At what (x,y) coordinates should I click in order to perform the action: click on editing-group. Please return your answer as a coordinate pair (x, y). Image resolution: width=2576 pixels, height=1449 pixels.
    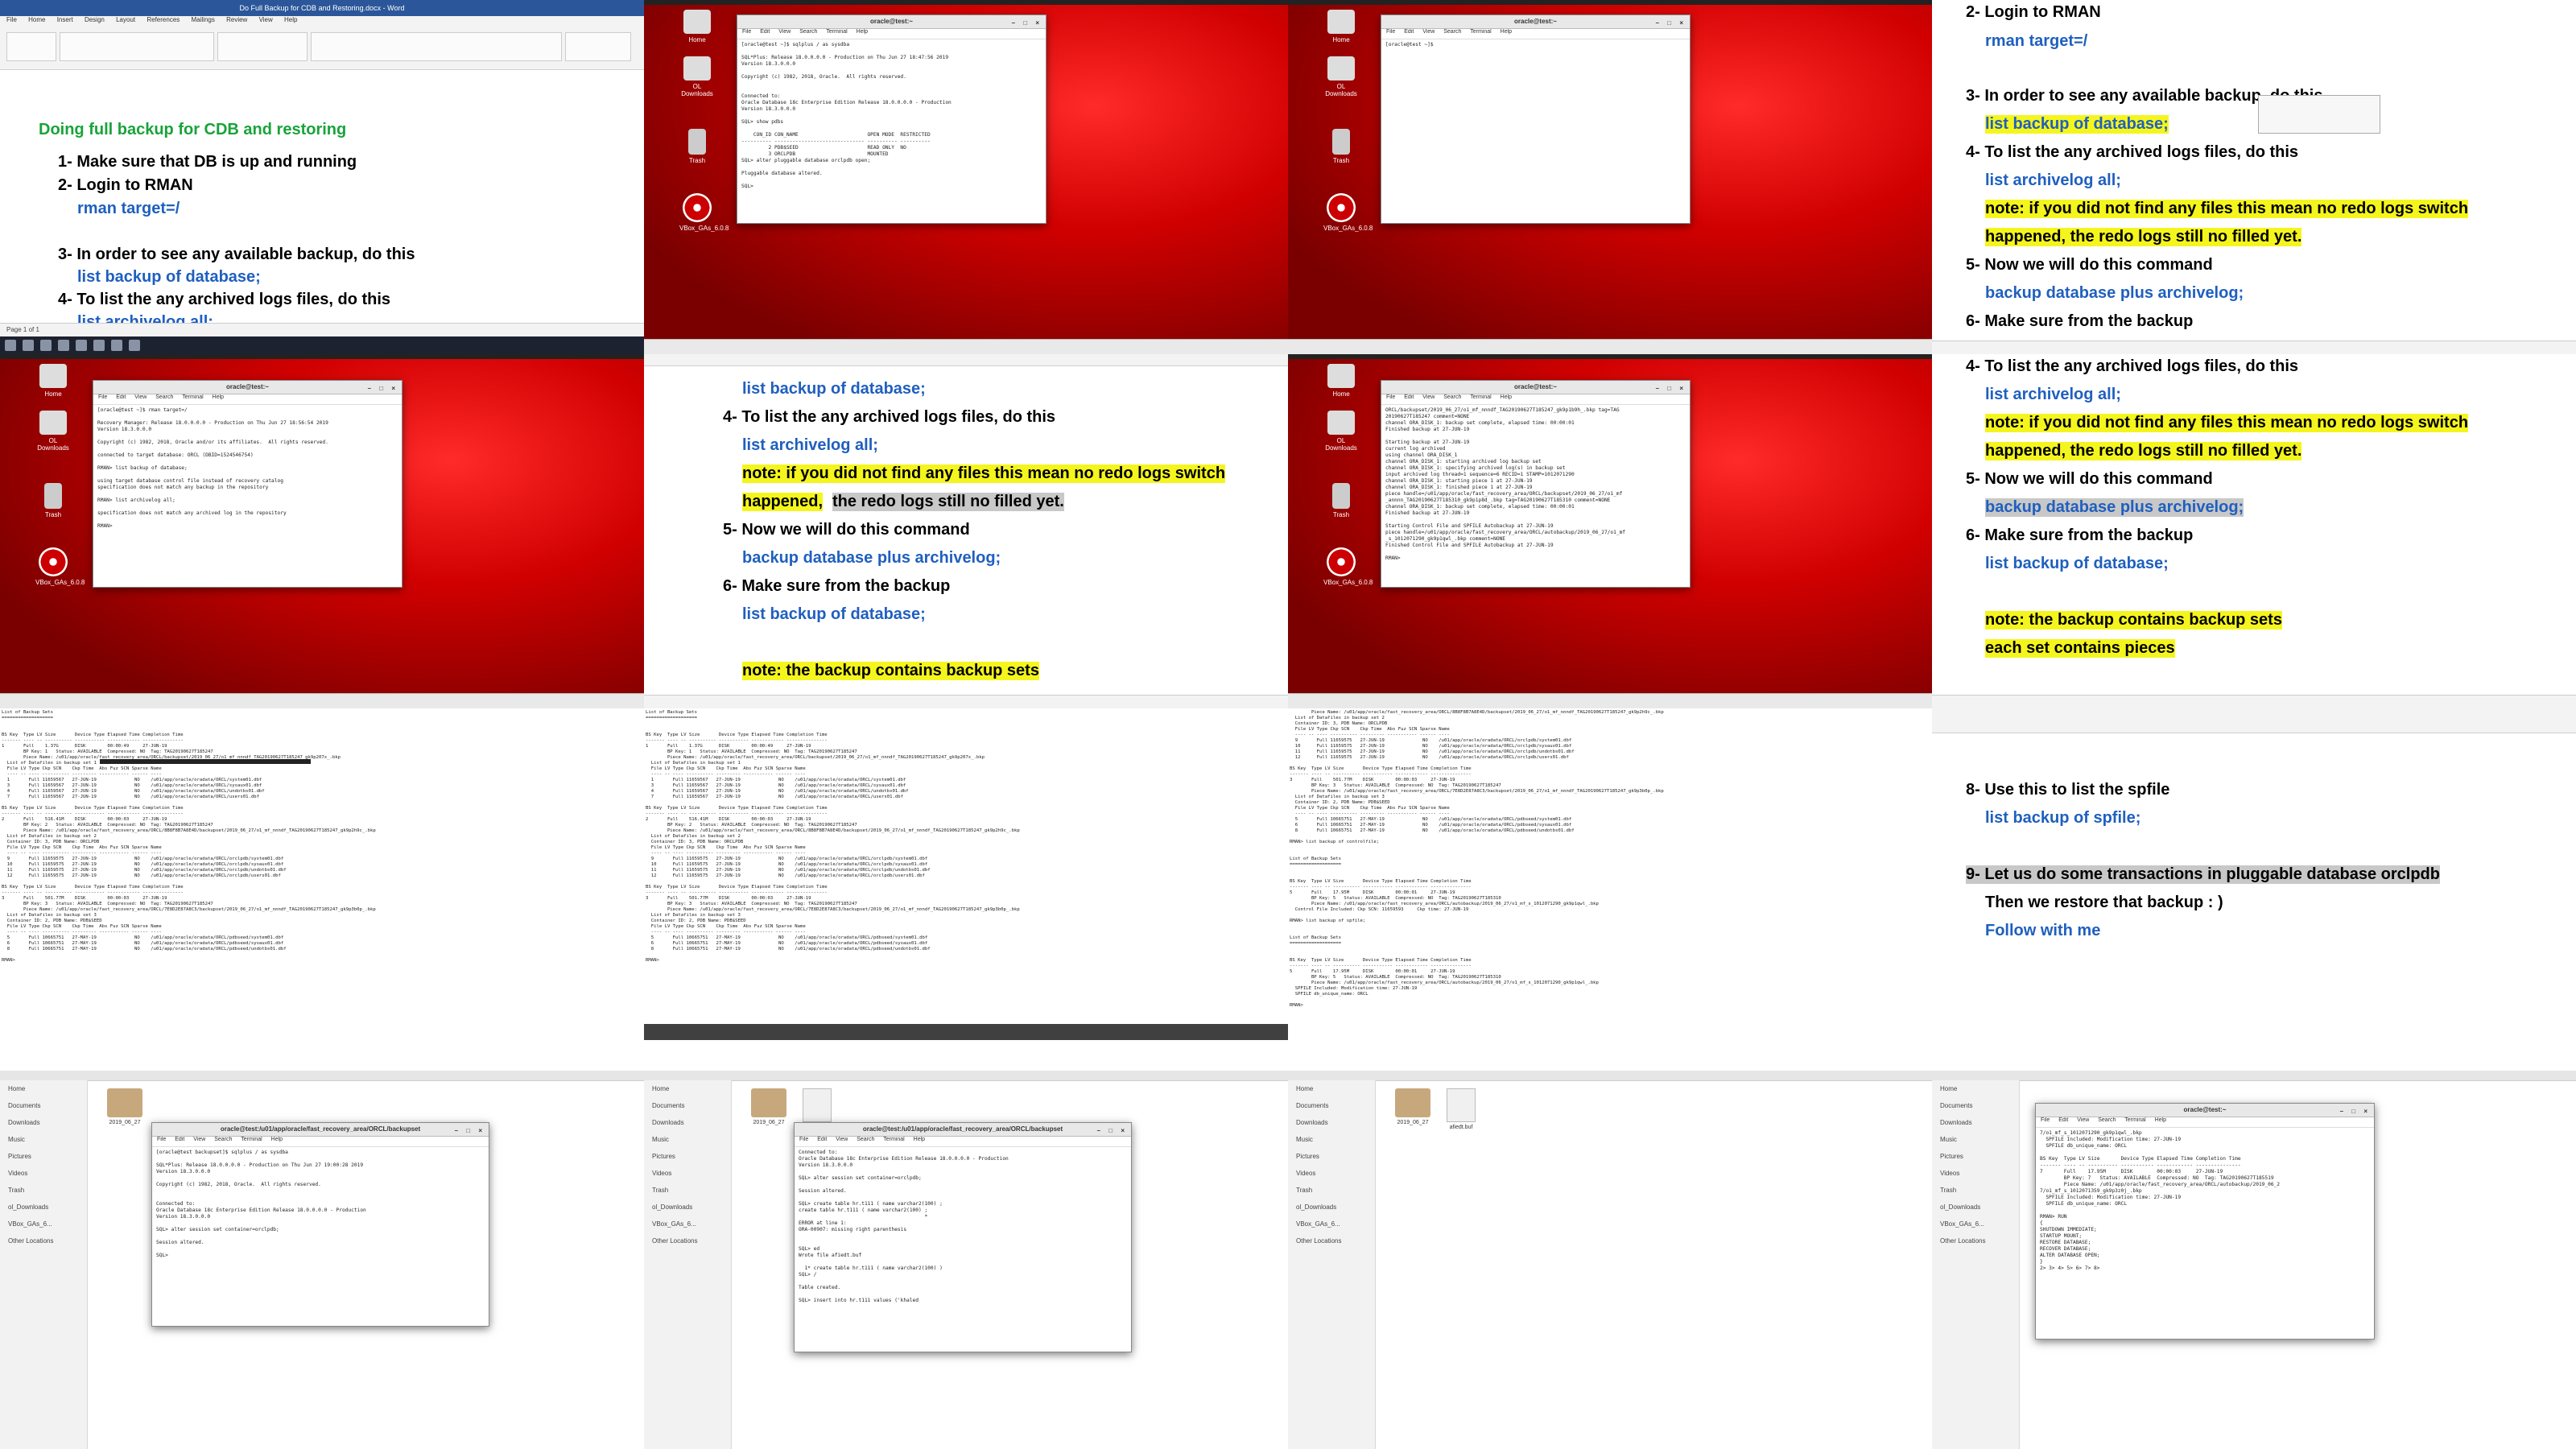
    Looking at the image, I should click on (598, 46).